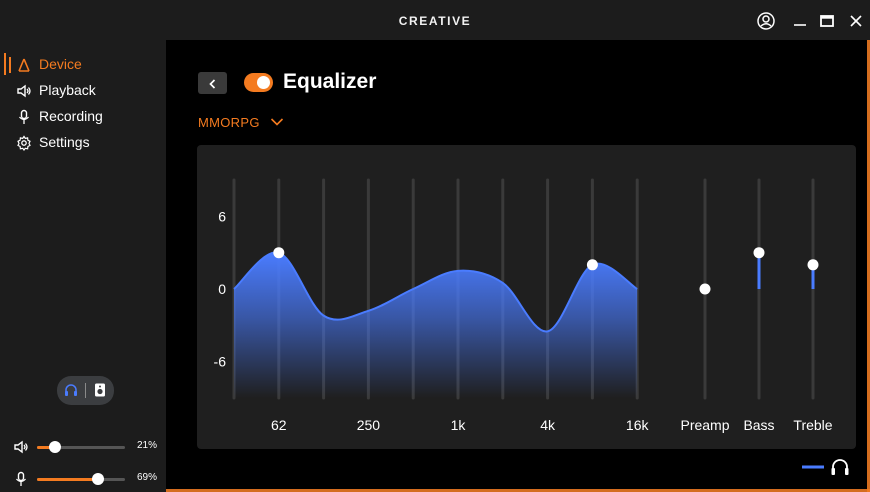 Image resolution: width=870 pixels, height=492 pixels. I want to click on mic-slider, so click(81, 479).